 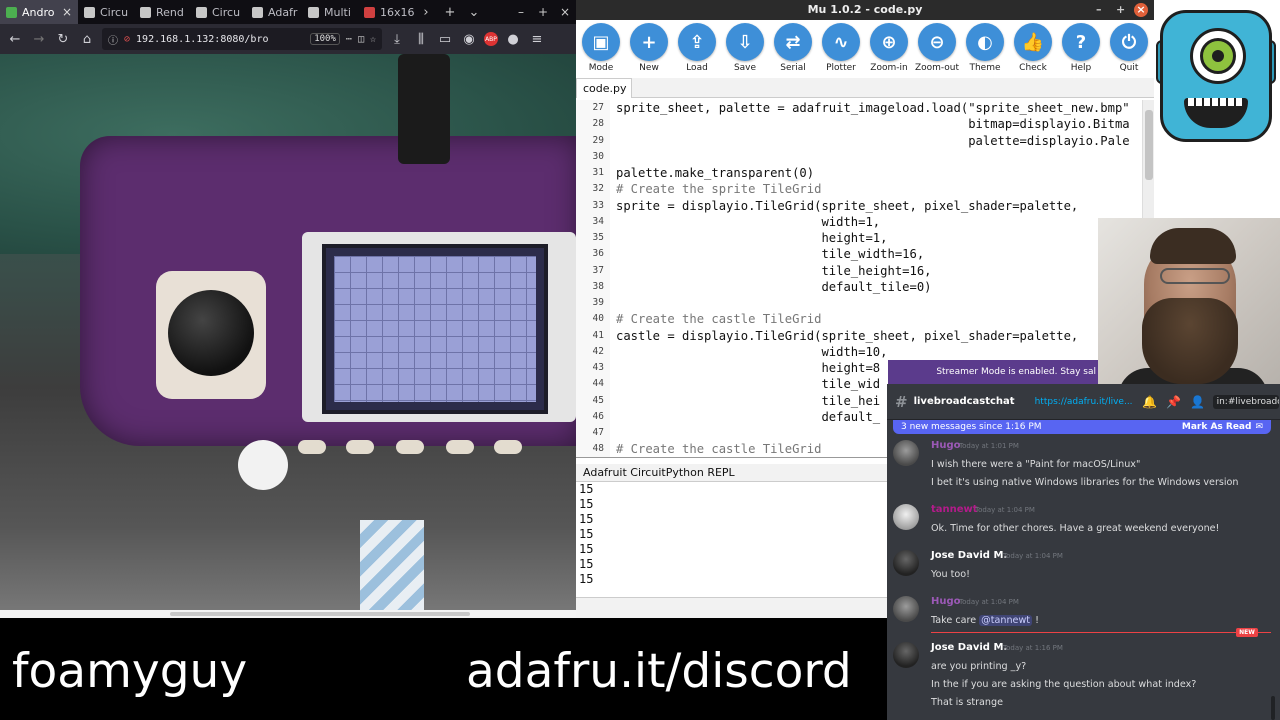 I want to click on mode-icon: ▣, so click(x=601, y=42).